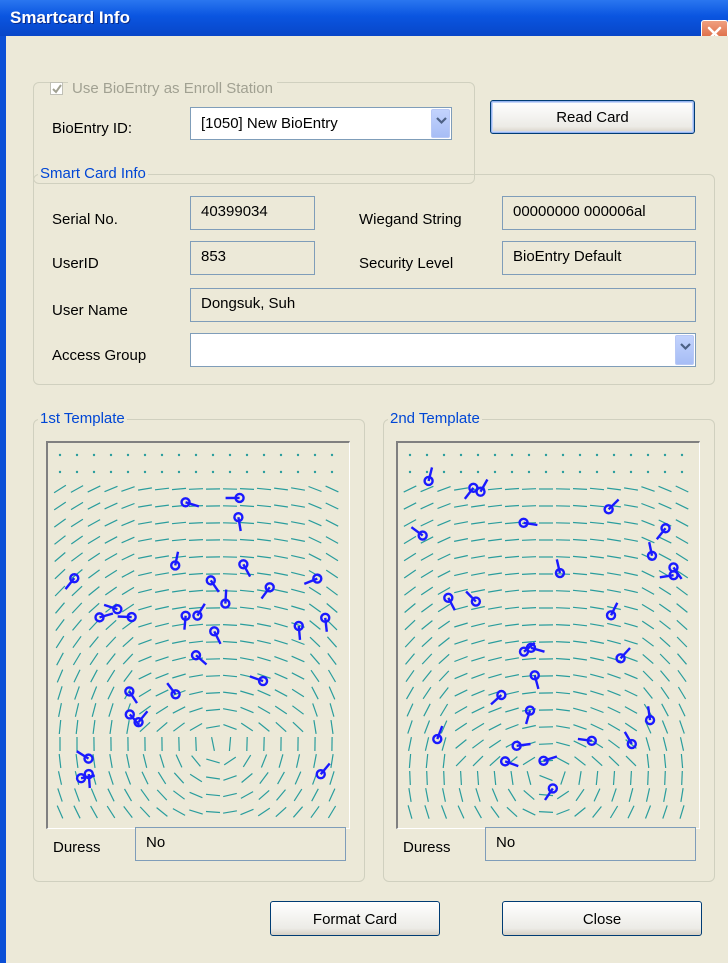  What do you see at coordinates (269, 123) in the screenshot?
I see `bioentry-id-value: [1050] New BioEntry` at bounding box center [269, 123].